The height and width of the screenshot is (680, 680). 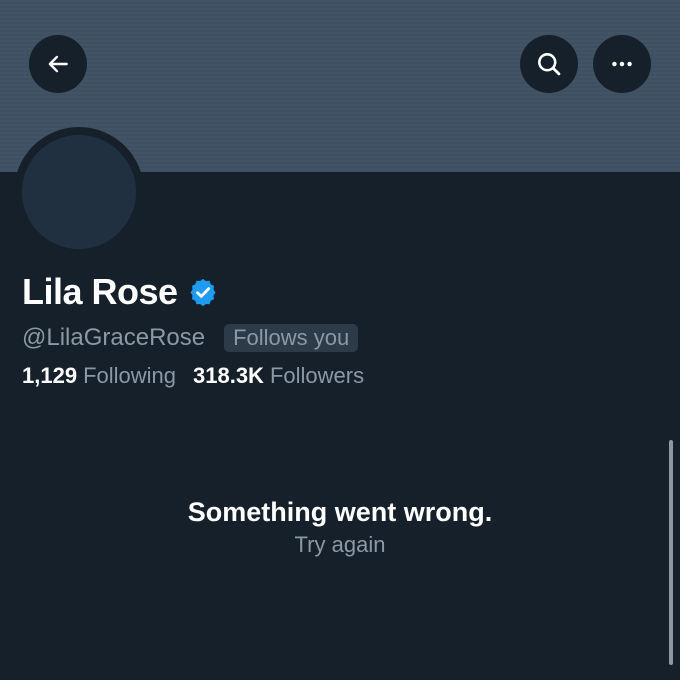 I want to click on followers-label: Followers, so click(x=317, y=375).